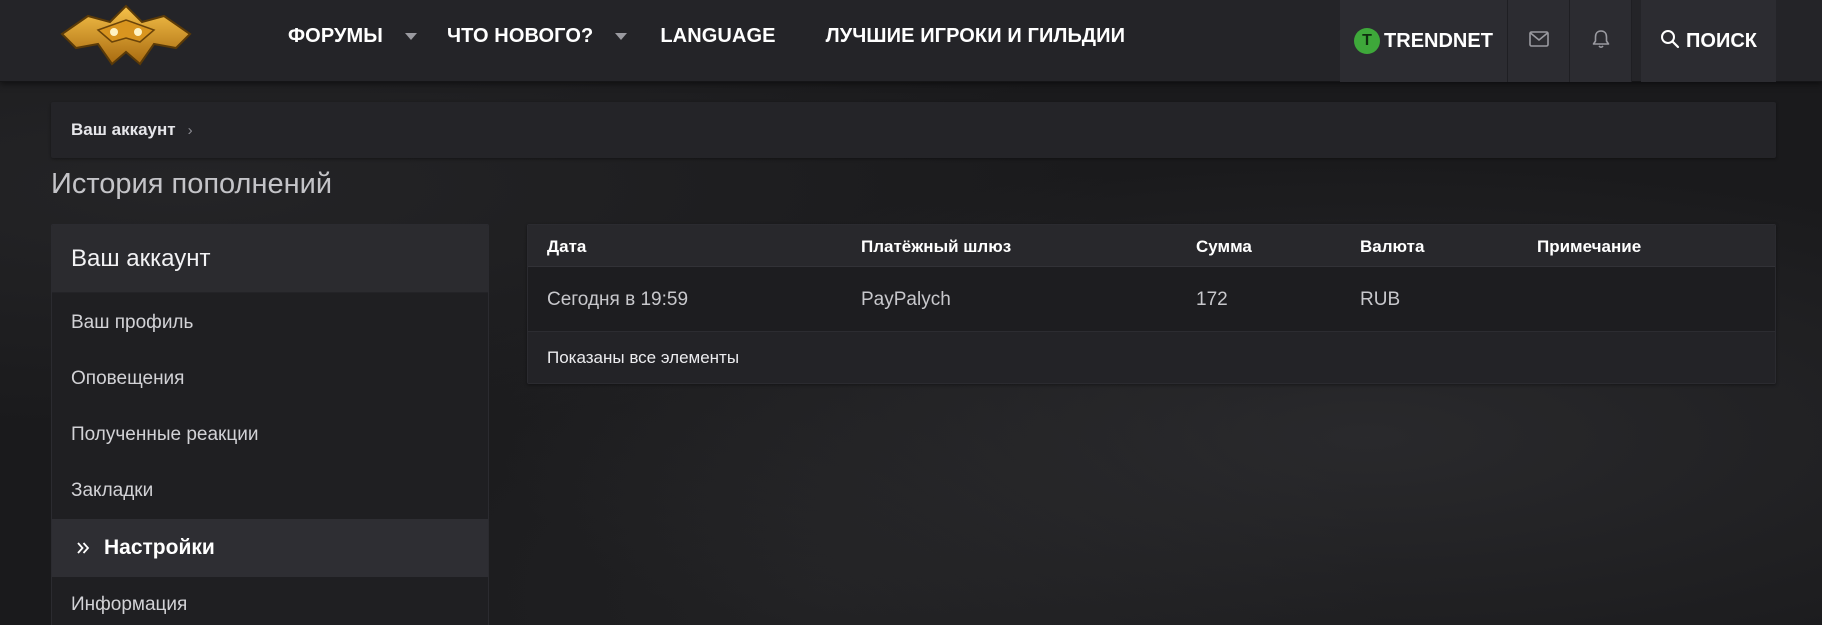 This screenshot has height=625, width=1822. What do you see at coordinates (132, 322) in the screenshot?
I see `sidebar-item-label: Ваш профиль` at bounding box center [132, 322].